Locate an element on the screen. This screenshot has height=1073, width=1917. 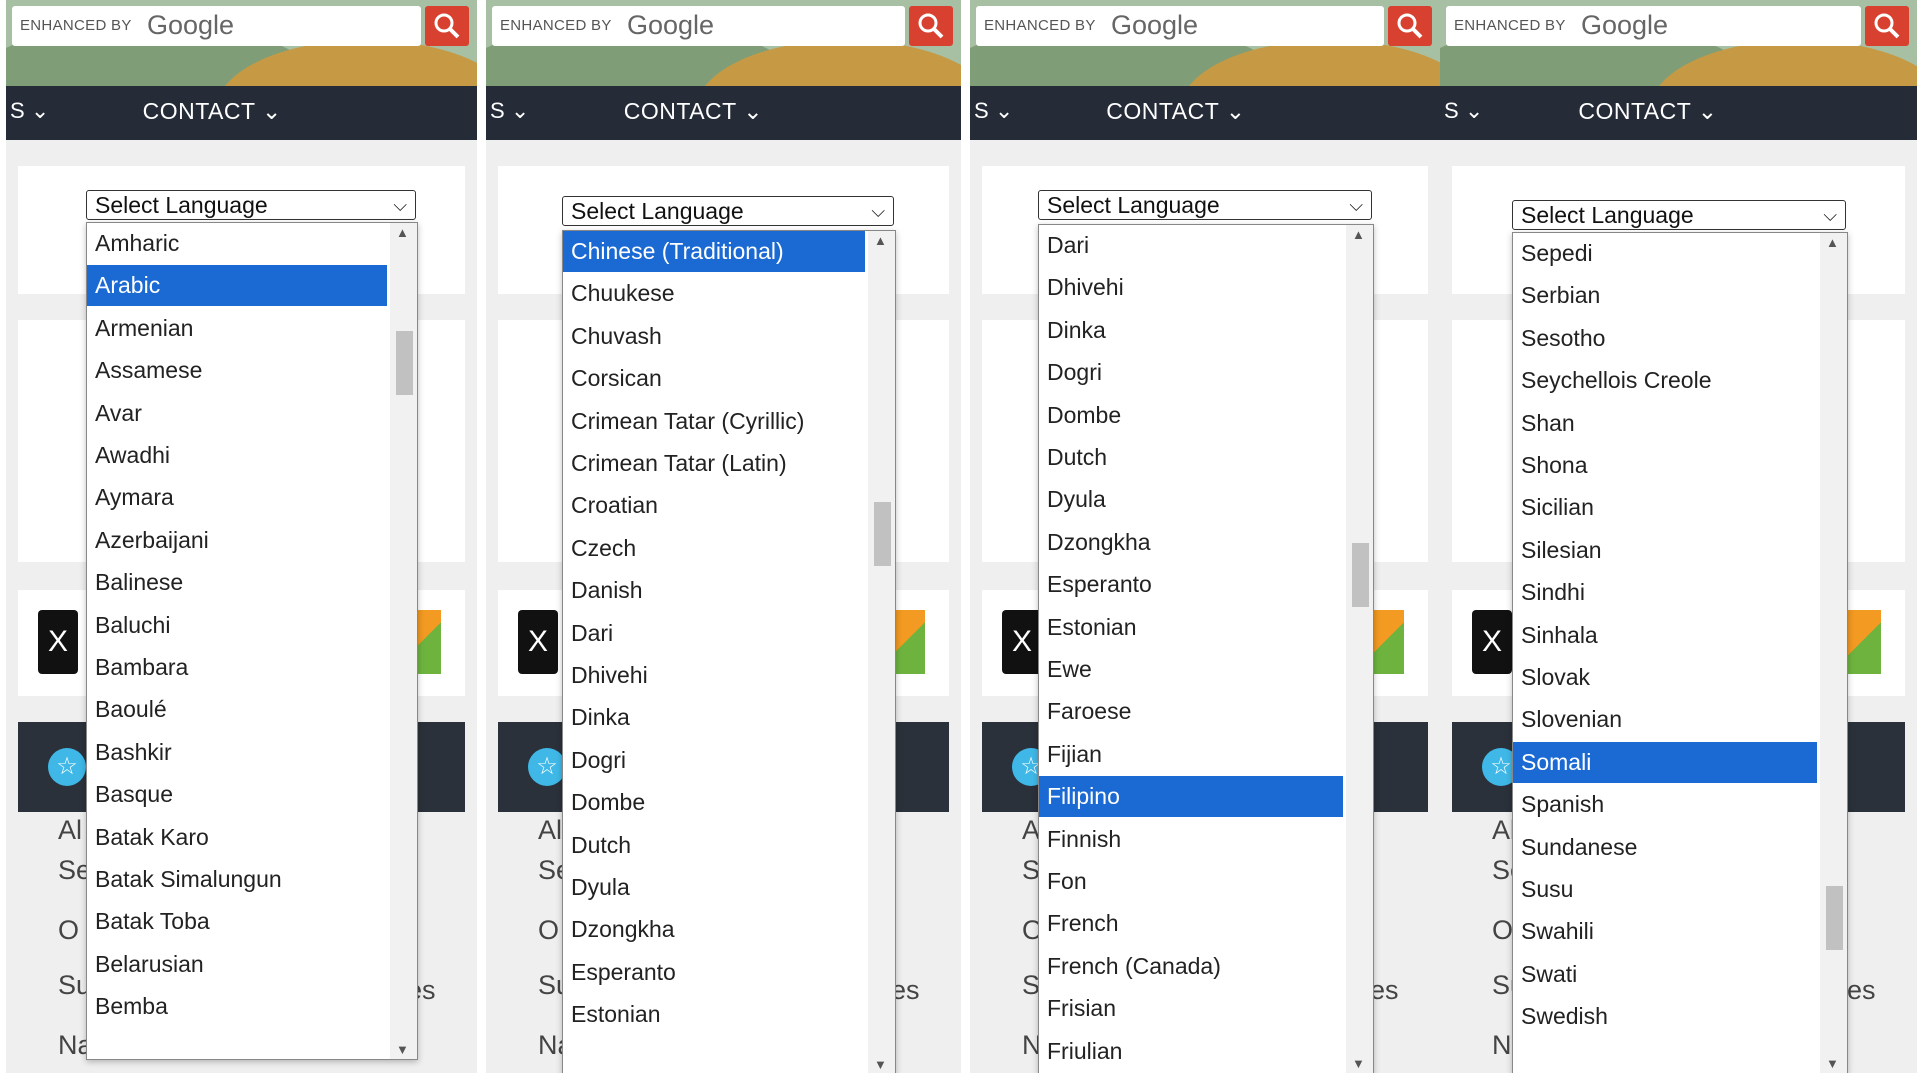
language-option: Crimean Tatar (Cyrillic) is located at coordinates (714, 421).